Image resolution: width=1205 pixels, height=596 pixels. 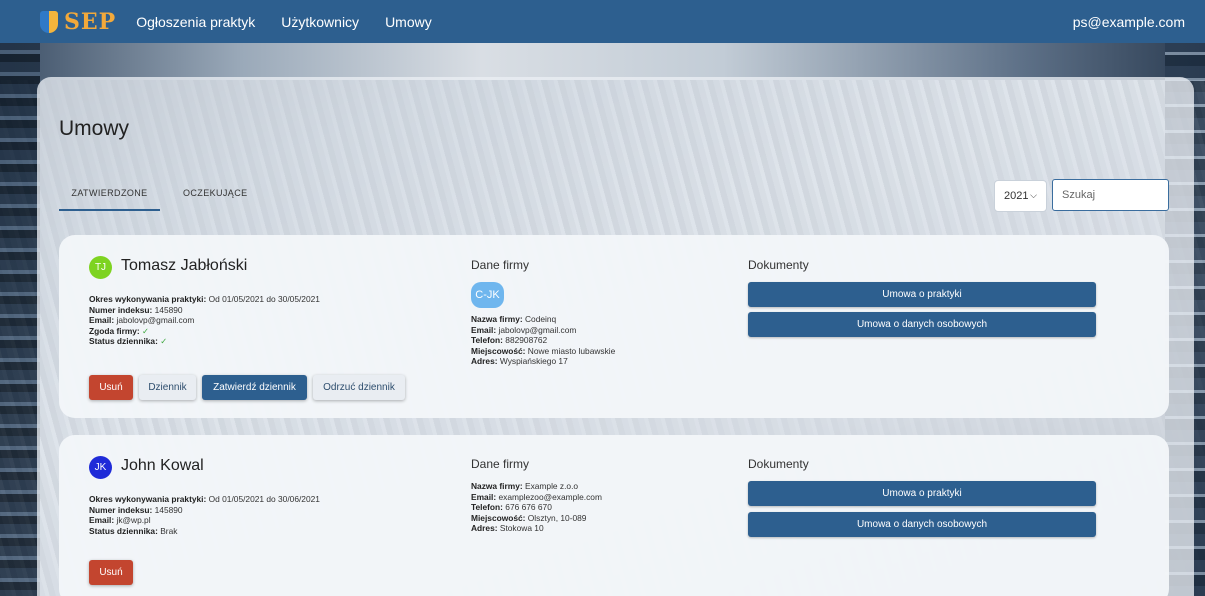 What do you see at coordinates (100, 467) in the screenshot?
I see `avatar: JK` at bounding box center [100, 467].